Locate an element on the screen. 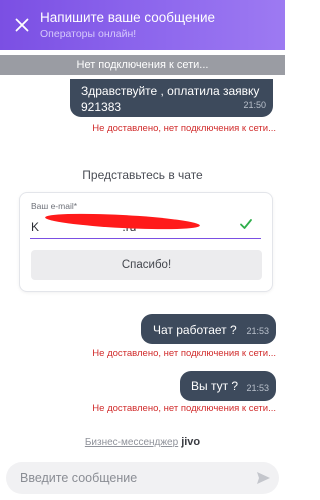  message-text: Чат работает ? is located at coordinates (195, 330).